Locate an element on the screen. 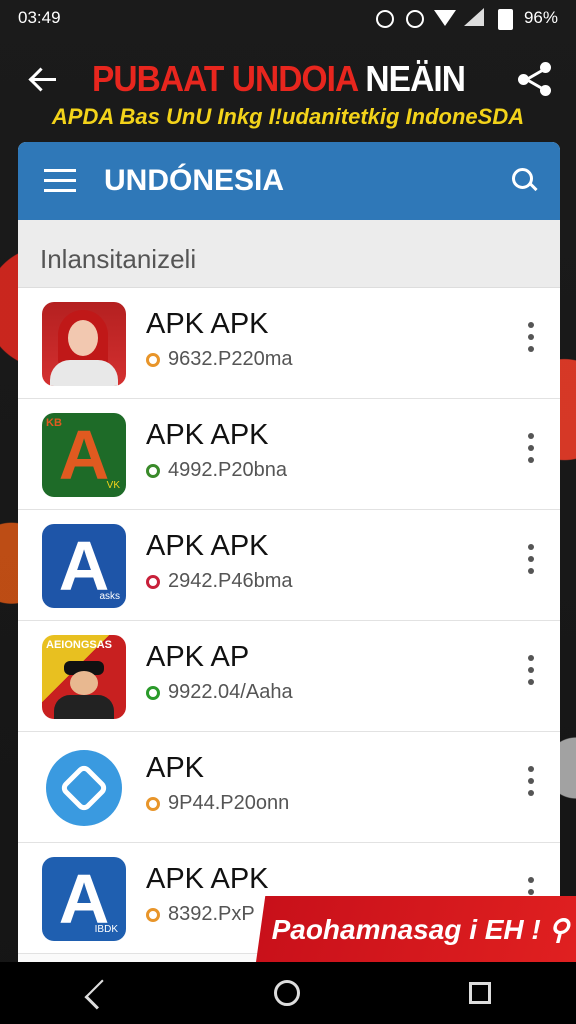 The height and width of the screenshot is (1024, 576). list-item: AEIONGSAS APK AP 9922.04/Aaha is located at coordinates (289, 676).